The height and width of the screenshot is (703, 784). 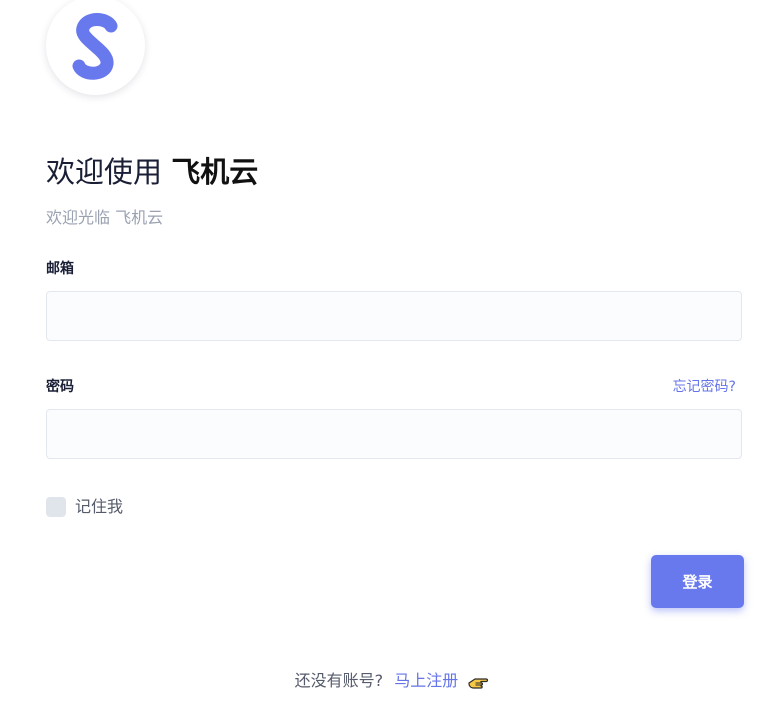 I want to click on title-prefix: 欢迎使用, so click(x=104, y=172).